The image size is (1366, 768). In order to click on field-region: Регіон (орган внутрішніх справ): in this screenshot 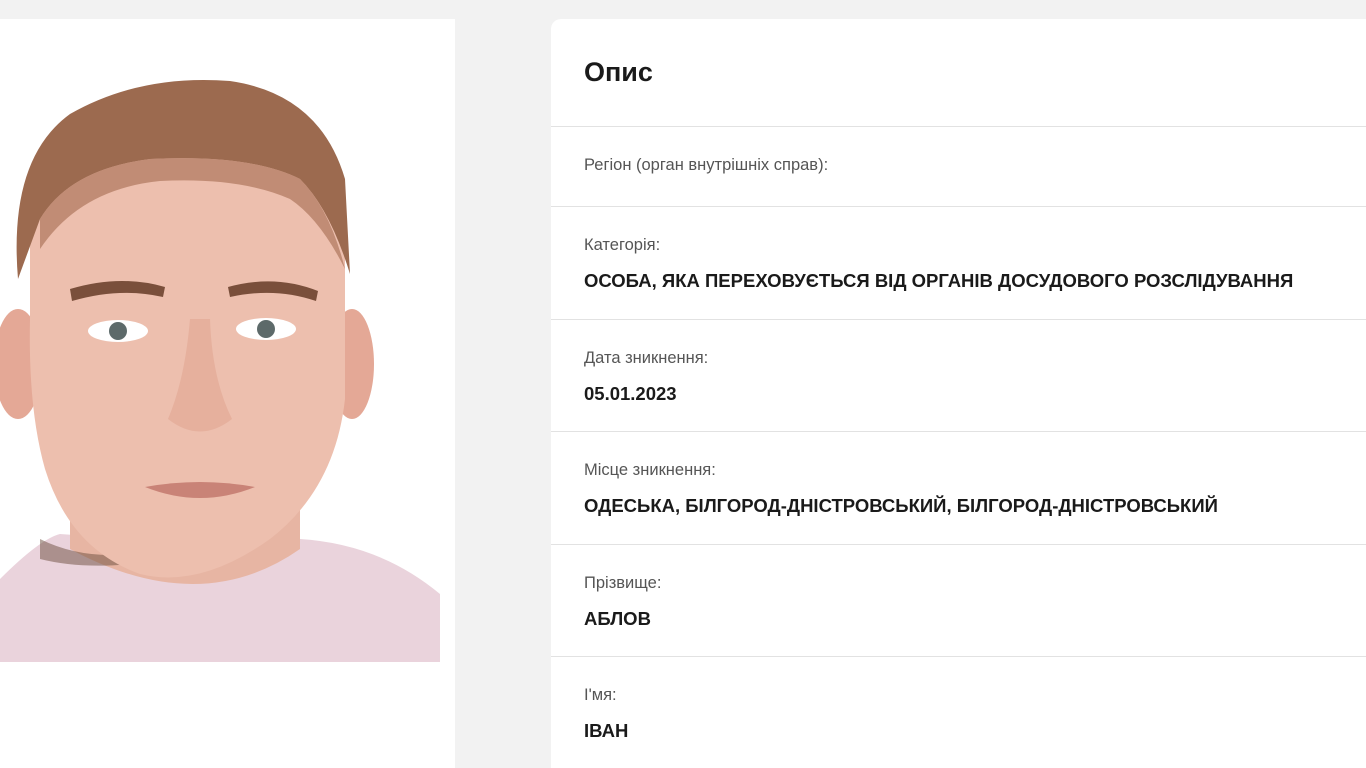, I will do `click(958, 166)`.